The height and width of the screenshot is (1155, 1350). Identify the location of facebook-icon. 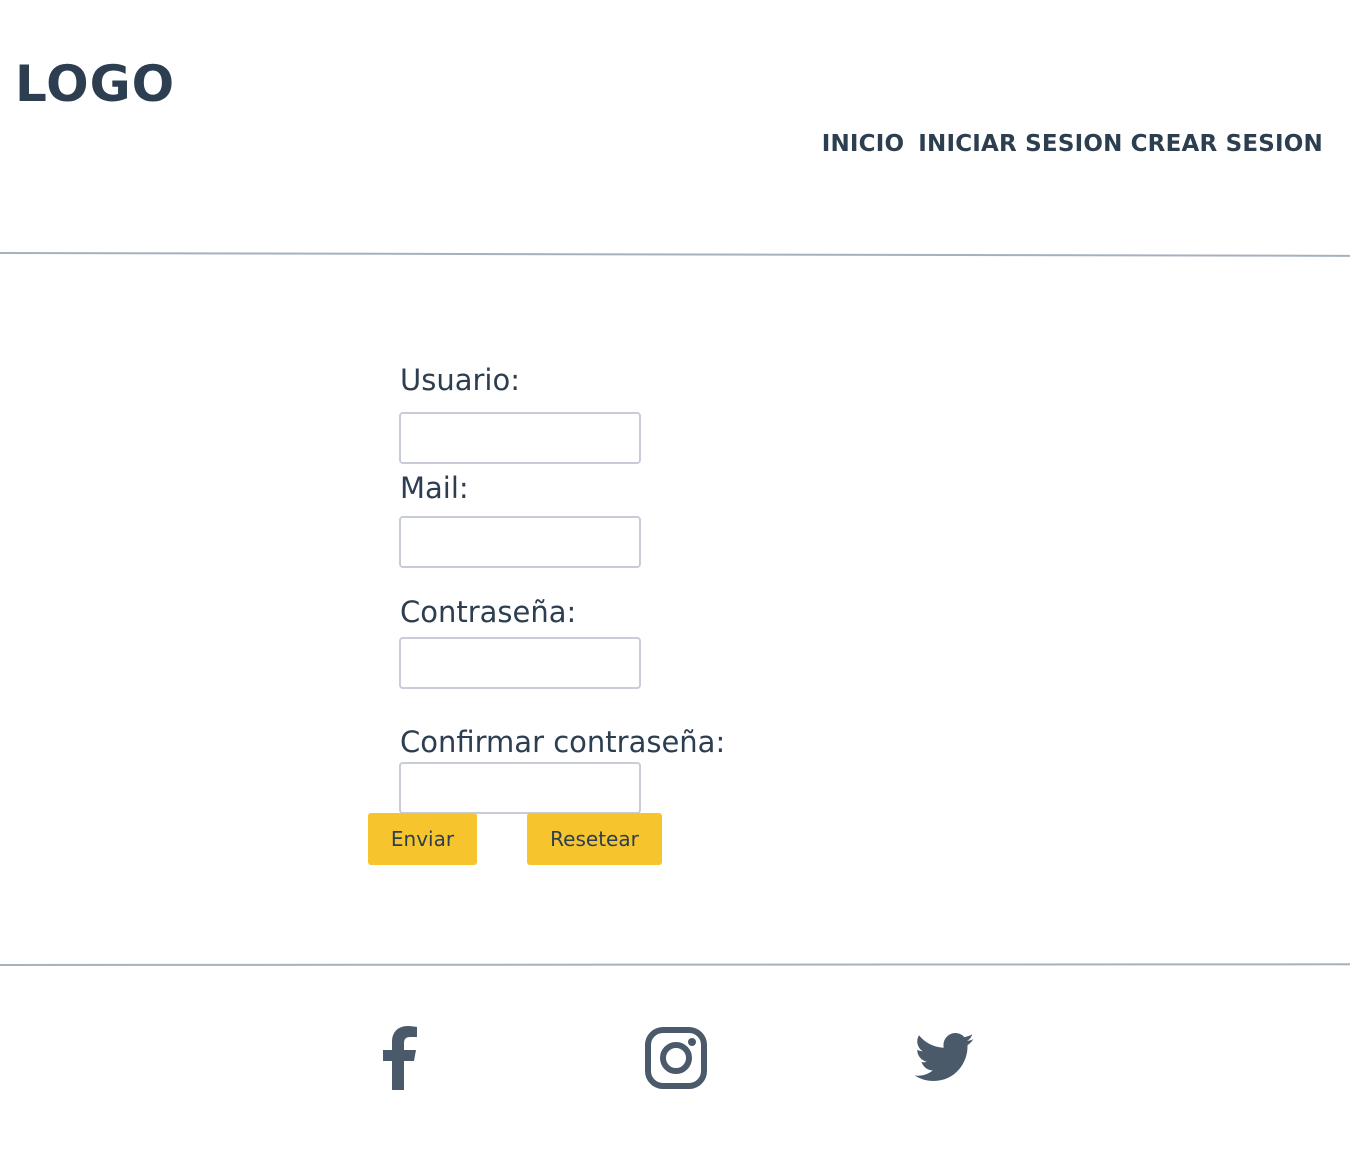
(401, 1060).